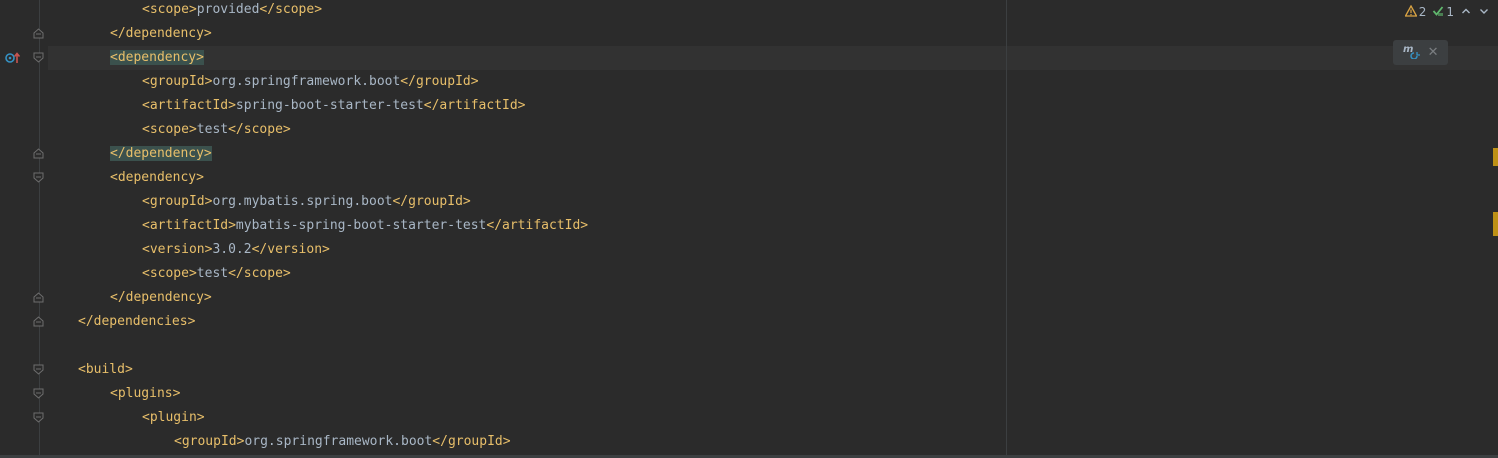  I want to click on check-icon, so click(1438, 12).